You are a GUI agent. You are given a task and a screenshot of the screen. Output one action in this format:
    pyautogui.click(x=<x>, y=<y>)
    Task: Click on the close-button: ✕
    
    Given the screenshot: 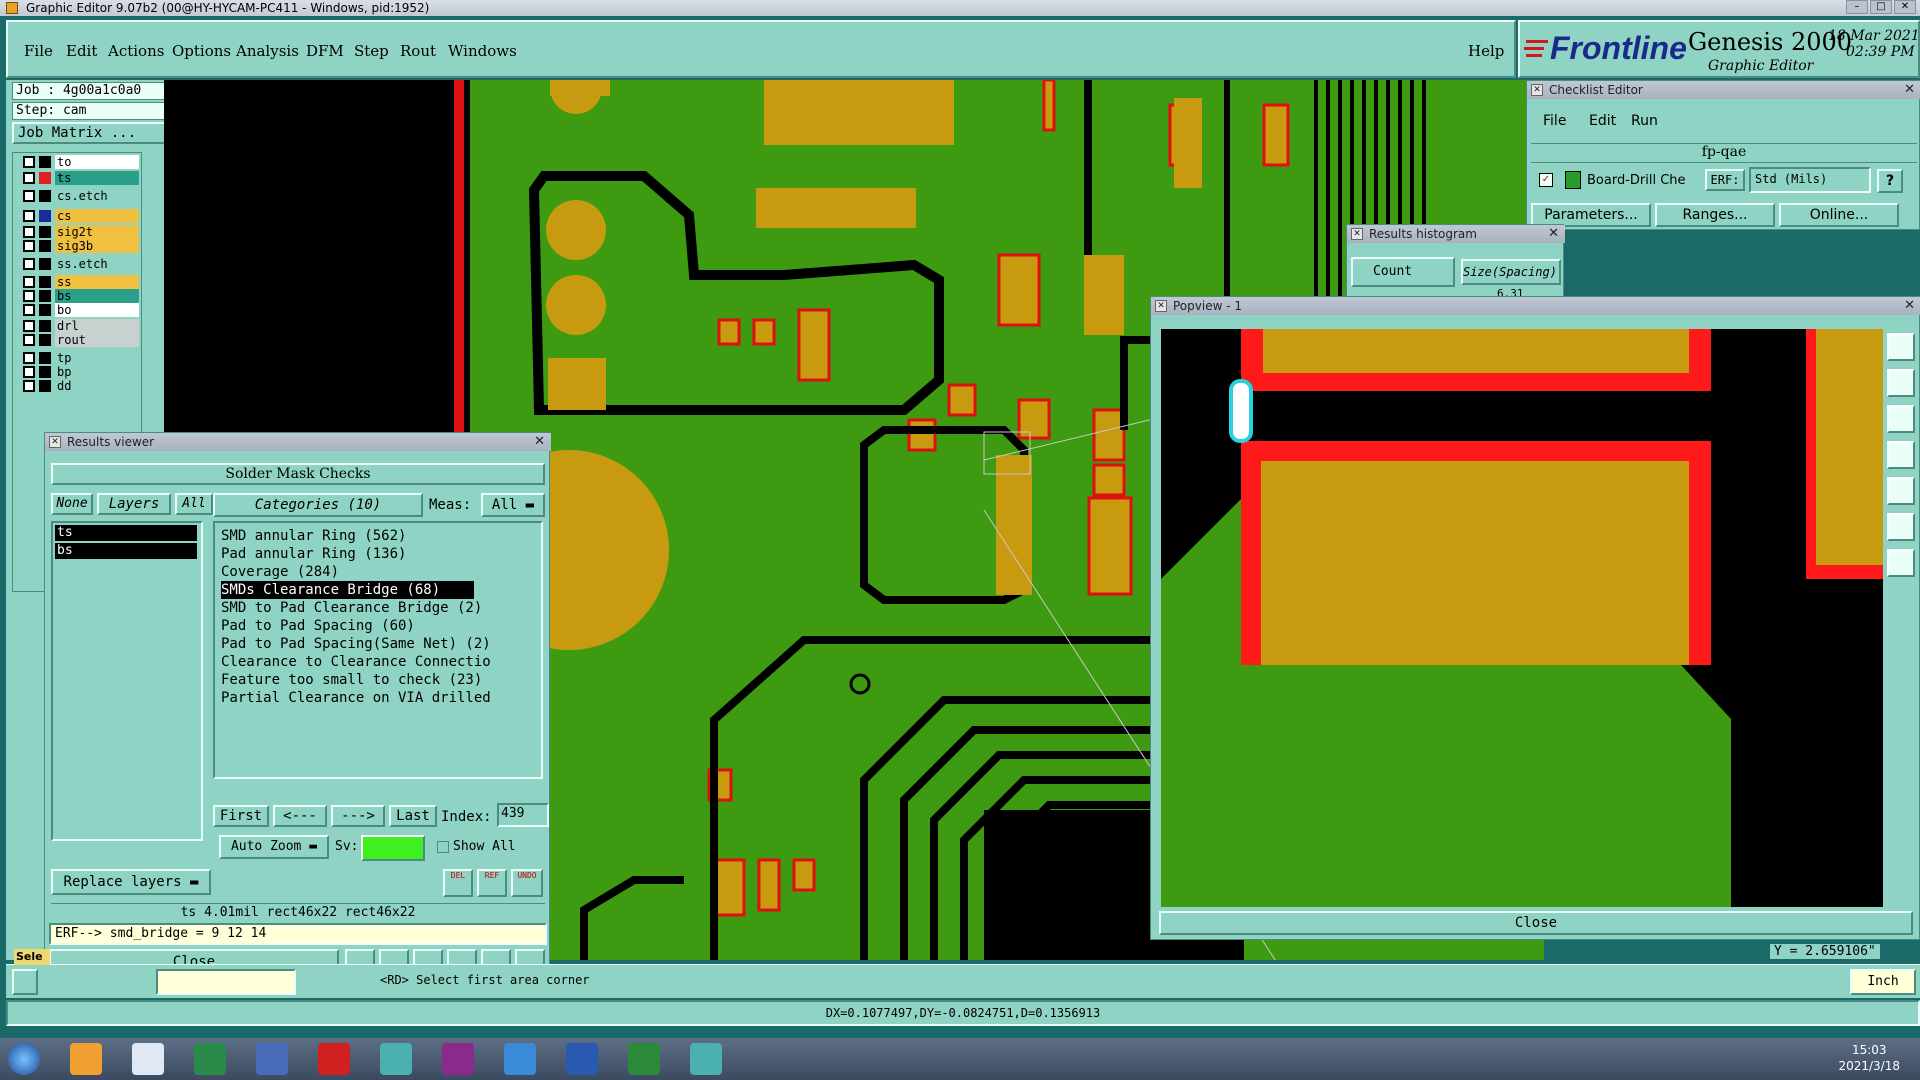 What is the action you would take?
    pyautogui.click(x=1905, y=7)
    